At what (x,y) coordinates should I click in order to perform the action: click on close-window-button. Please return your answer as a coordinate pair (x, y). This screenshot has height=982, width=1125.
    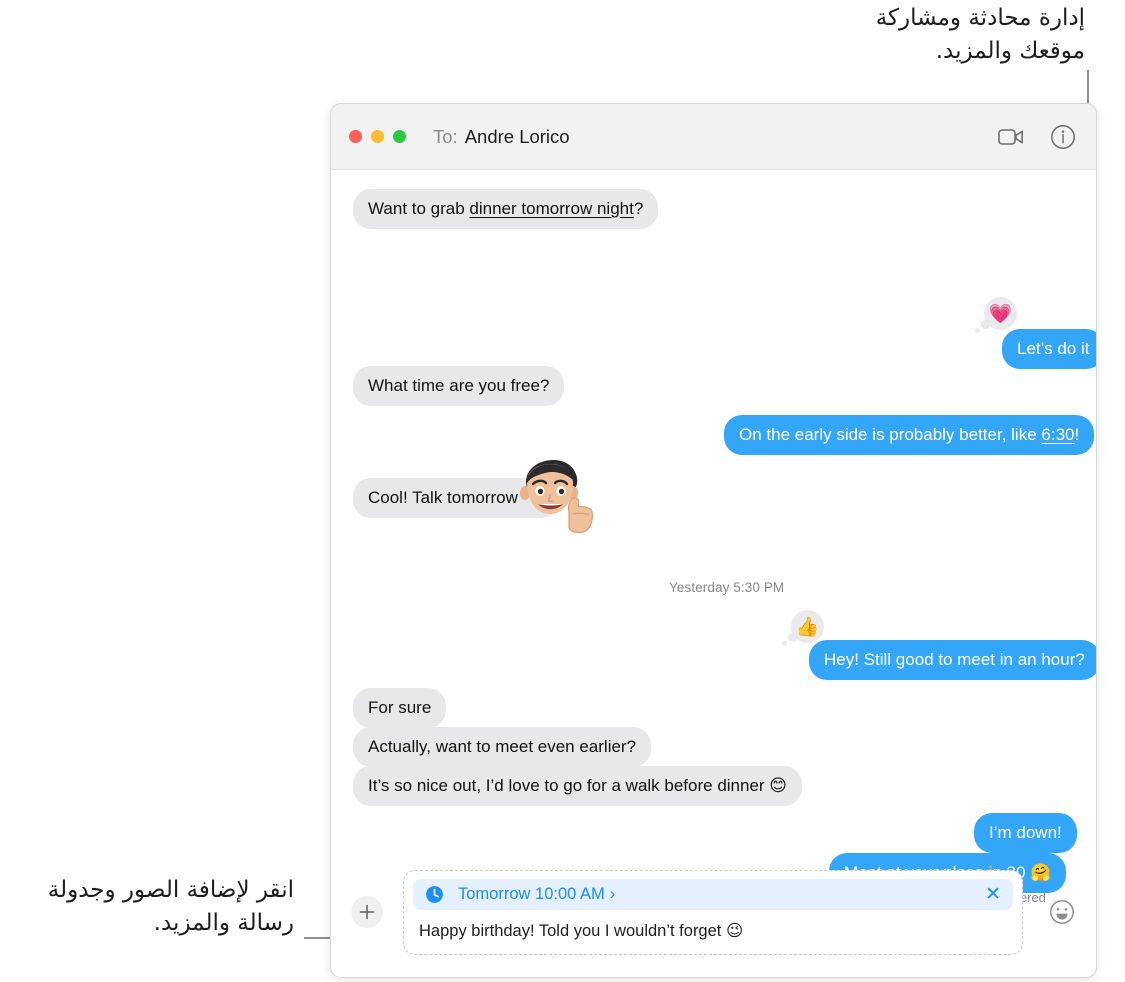
    Looking at the image, I should click on (355, 136).